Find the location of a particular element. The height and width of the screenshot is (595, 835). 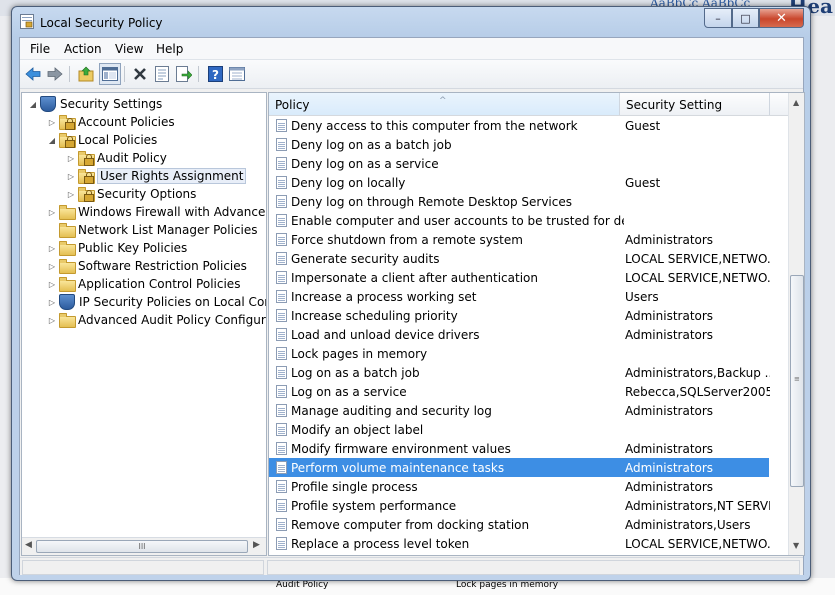

folder-icon is located at coordinates (67, 212).